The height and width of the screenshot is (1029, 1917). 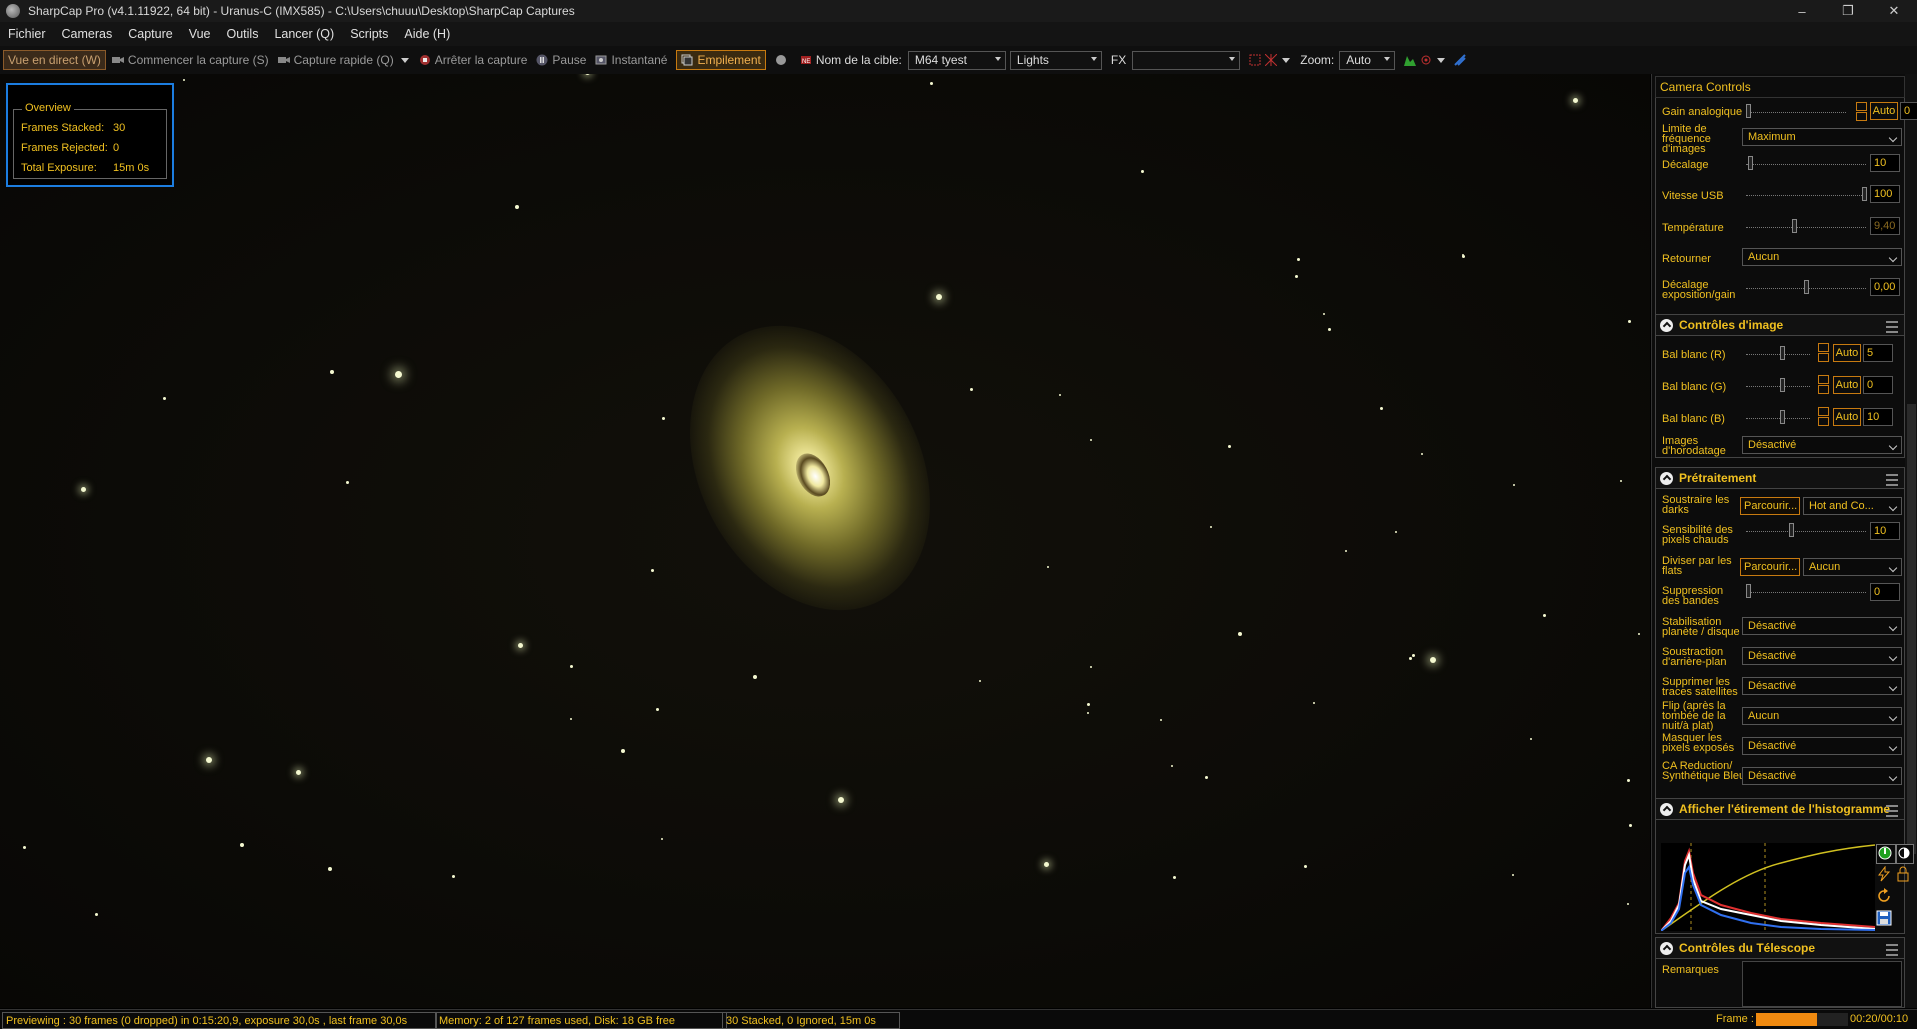 What do you see at coordinates (1822, 716) in the screenshot?
I see `flip-after-dusk-select: Aucun` at bounding box center [1822, 716].